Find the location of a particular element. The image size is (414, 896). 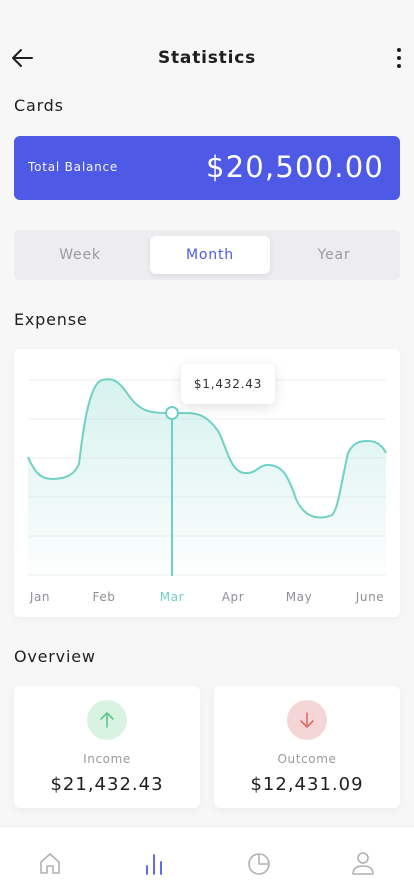

stats-icon is located at coordinates (154, 863).